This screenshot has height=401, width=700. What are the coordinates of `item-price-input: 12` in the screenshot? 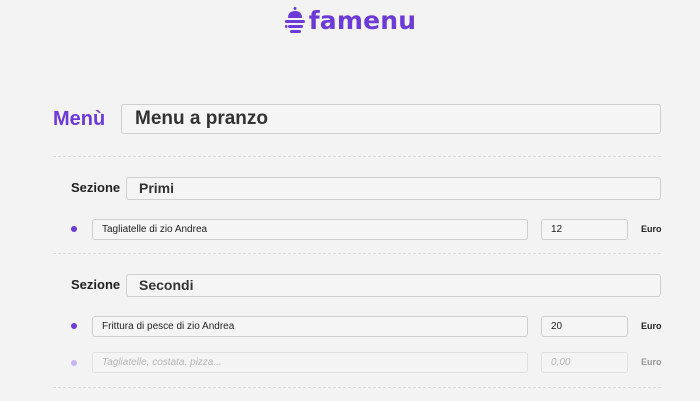 It's located at (584, 229).